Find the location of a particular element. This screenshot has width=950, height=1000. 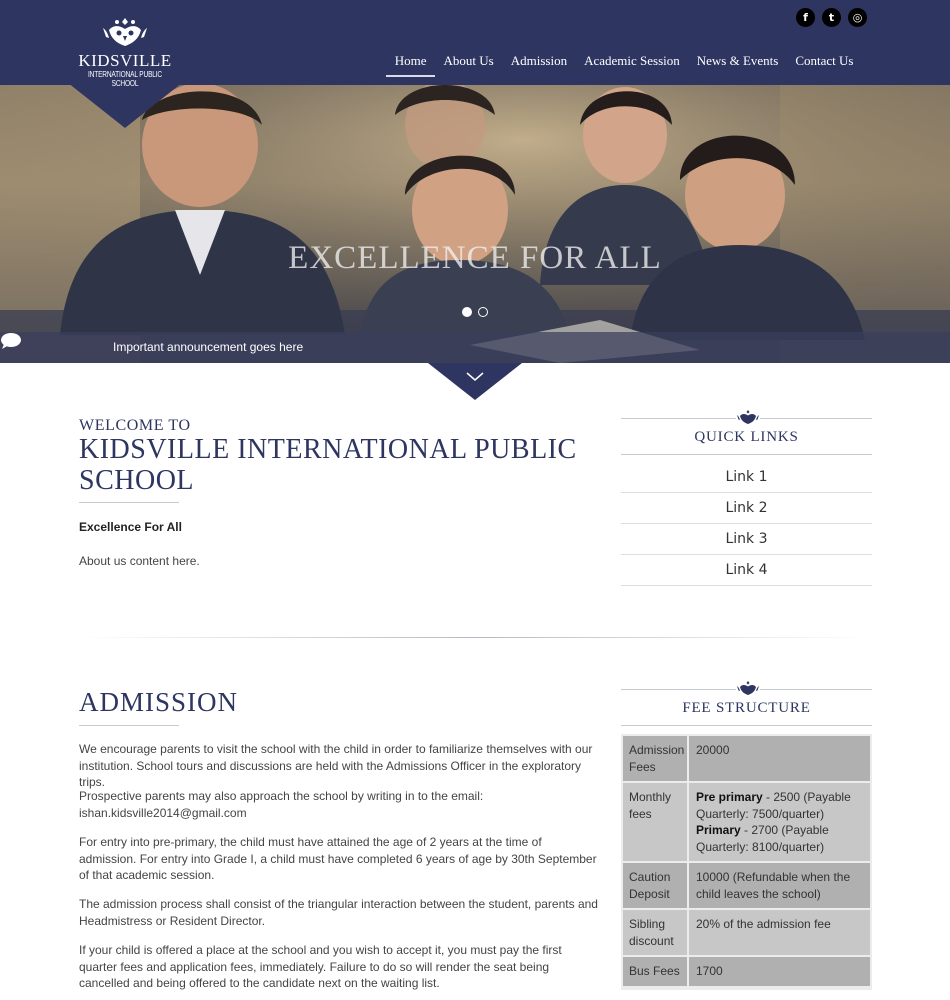

fee-bottom-rule is located at coordinates (746, 725).